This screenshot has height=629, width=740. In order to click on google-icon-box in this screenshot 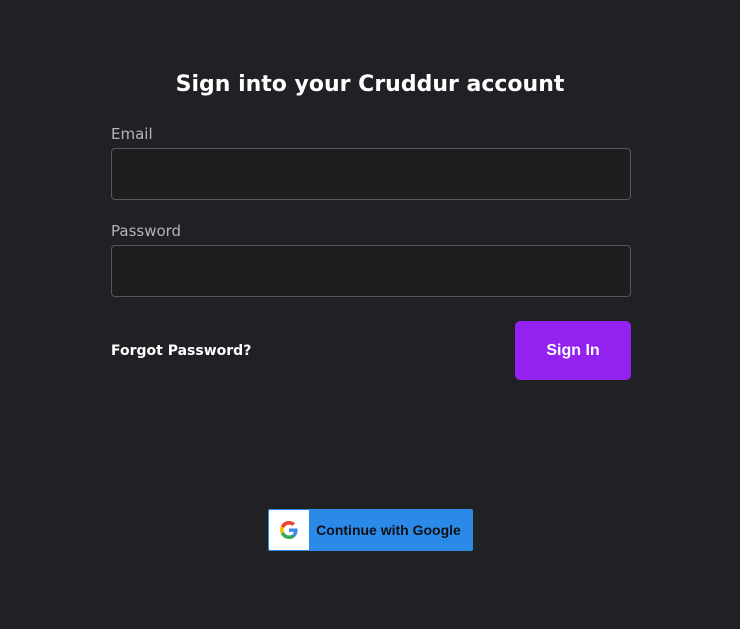, I will do `click(289, 530)`.